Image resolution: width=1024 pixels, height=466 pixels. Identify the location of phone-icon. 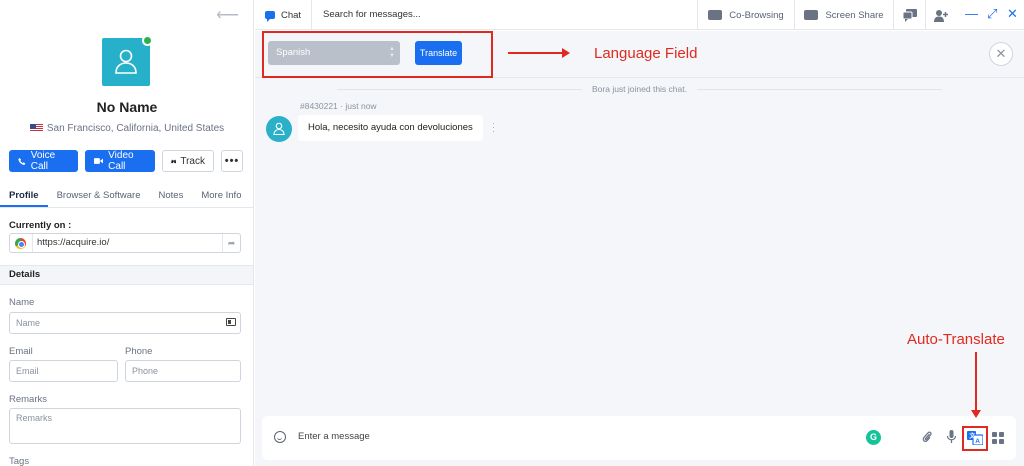
(22, 161).